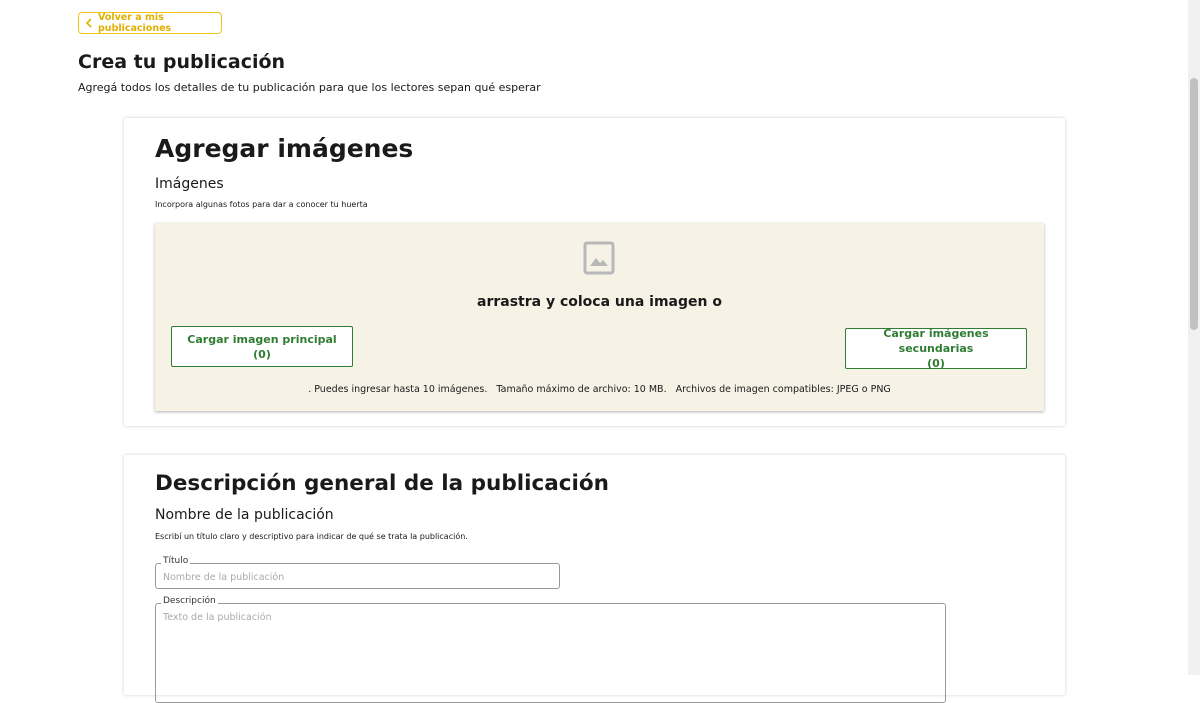 The height and width of the screenshot is (703, 1200). I want to click on title-field: Título, so click(357, 572).